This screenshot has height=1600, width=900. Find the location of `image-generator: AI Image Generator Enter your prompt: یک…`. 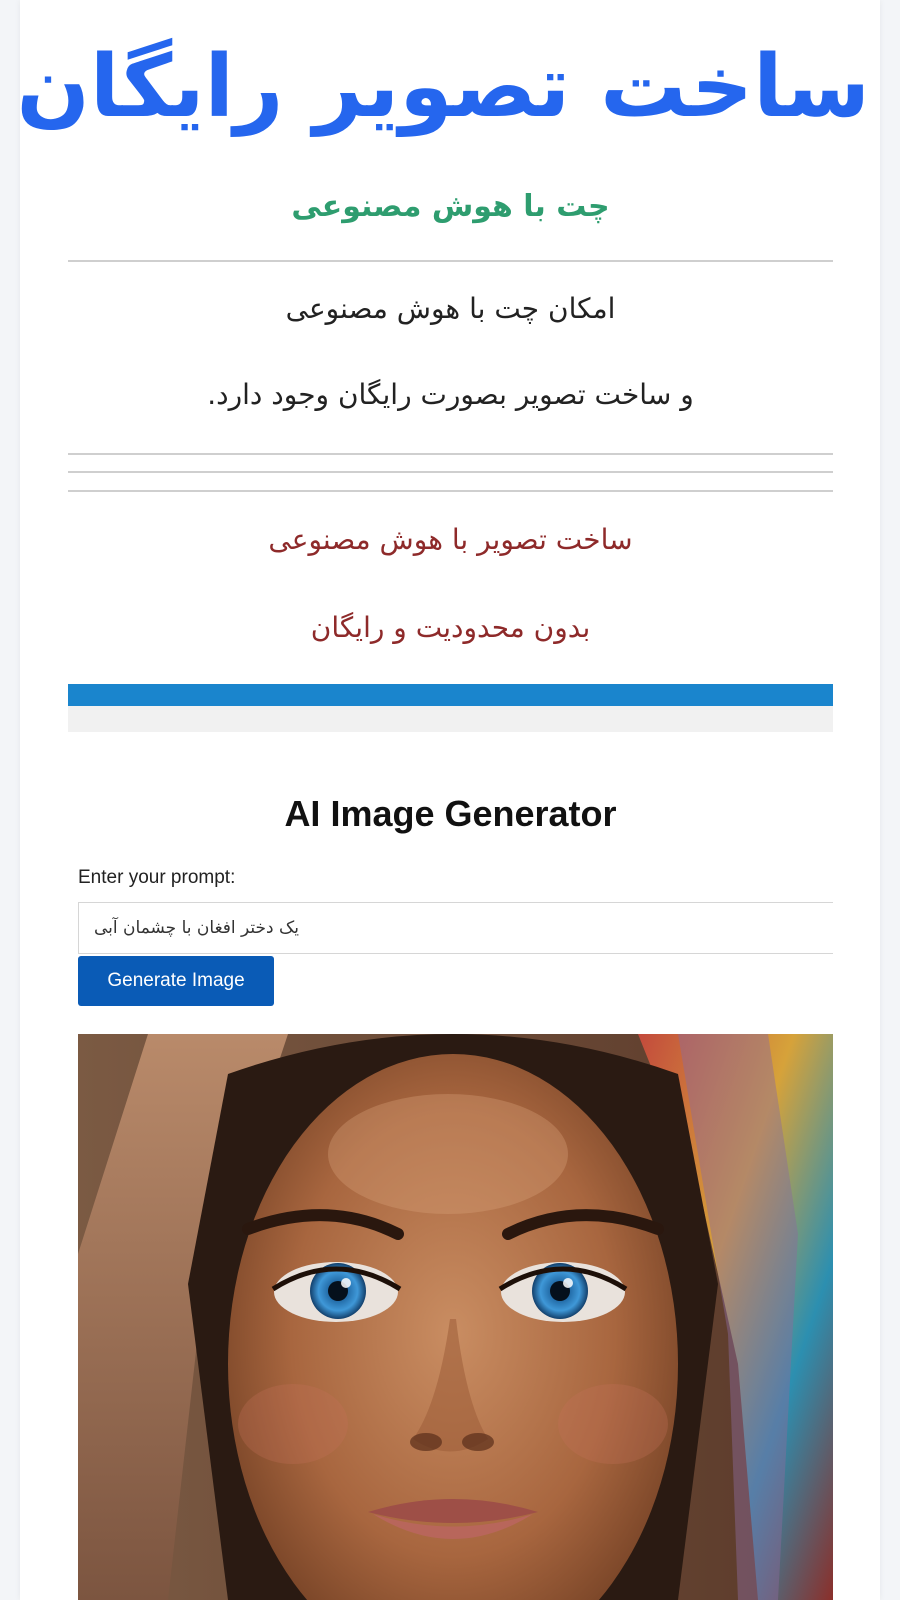

image-generator: AI Image Generator Enter your prompt: یک… is located at coordinates (450, 899).